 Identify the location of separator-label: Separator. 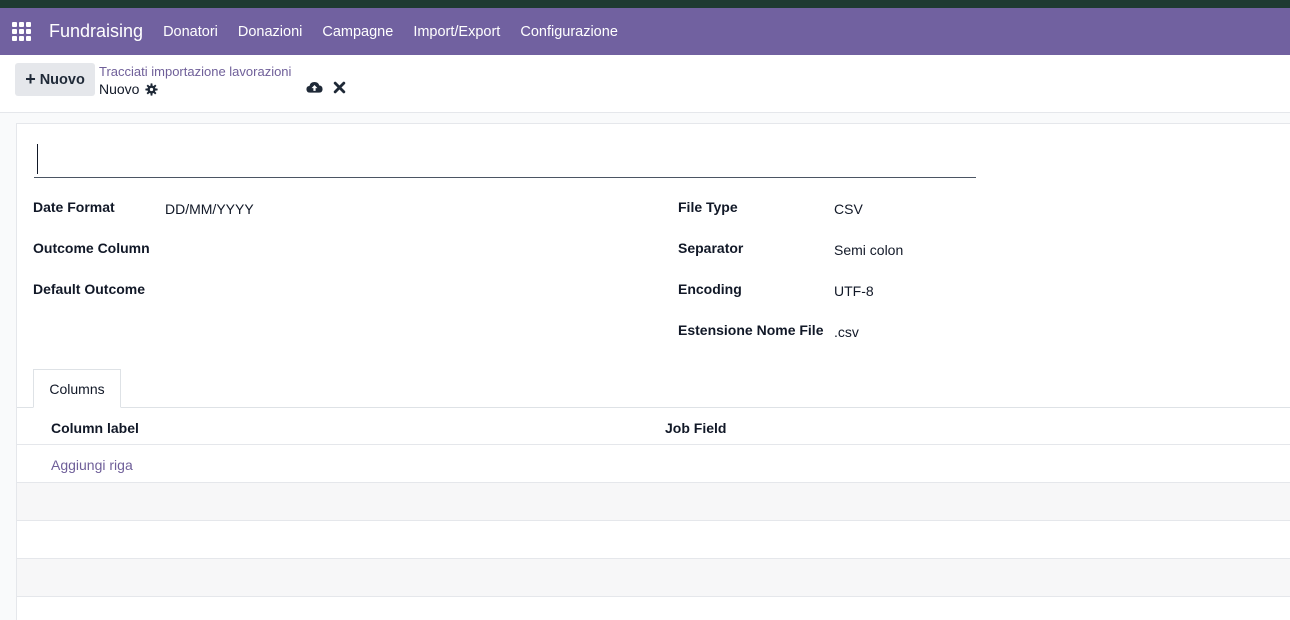
(711, 248).